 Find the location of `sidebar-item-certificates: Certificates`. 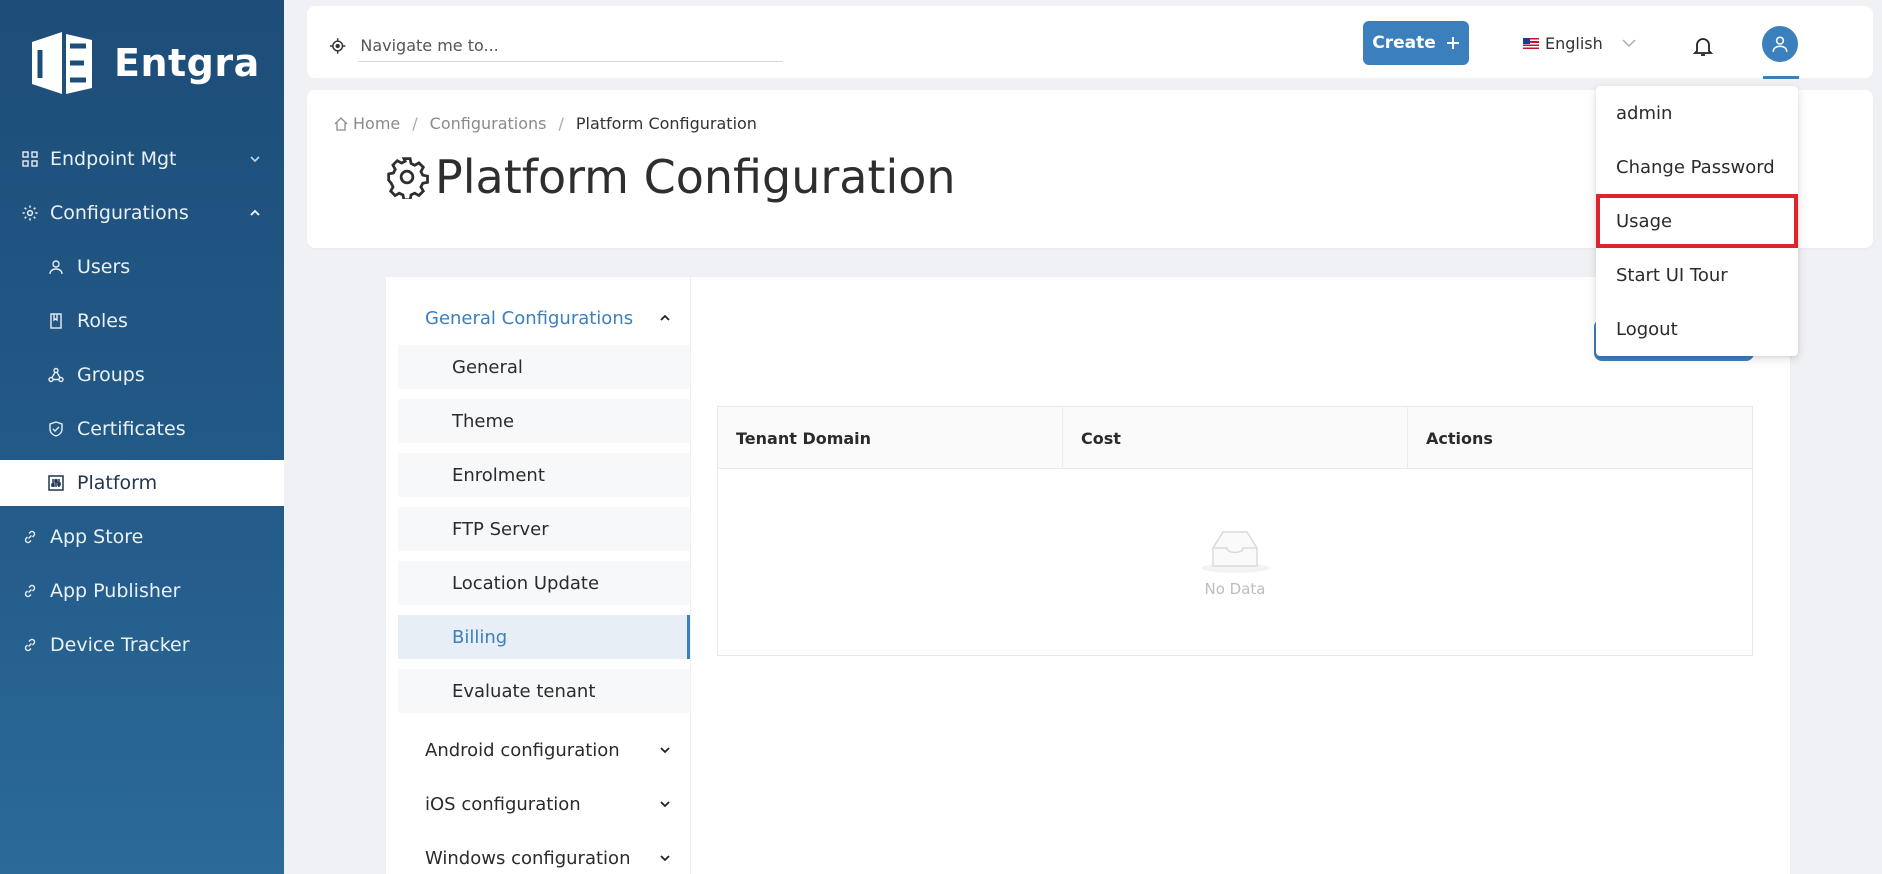

sidebar-item-certificates: Certificates is located at coordinates (142, 429).